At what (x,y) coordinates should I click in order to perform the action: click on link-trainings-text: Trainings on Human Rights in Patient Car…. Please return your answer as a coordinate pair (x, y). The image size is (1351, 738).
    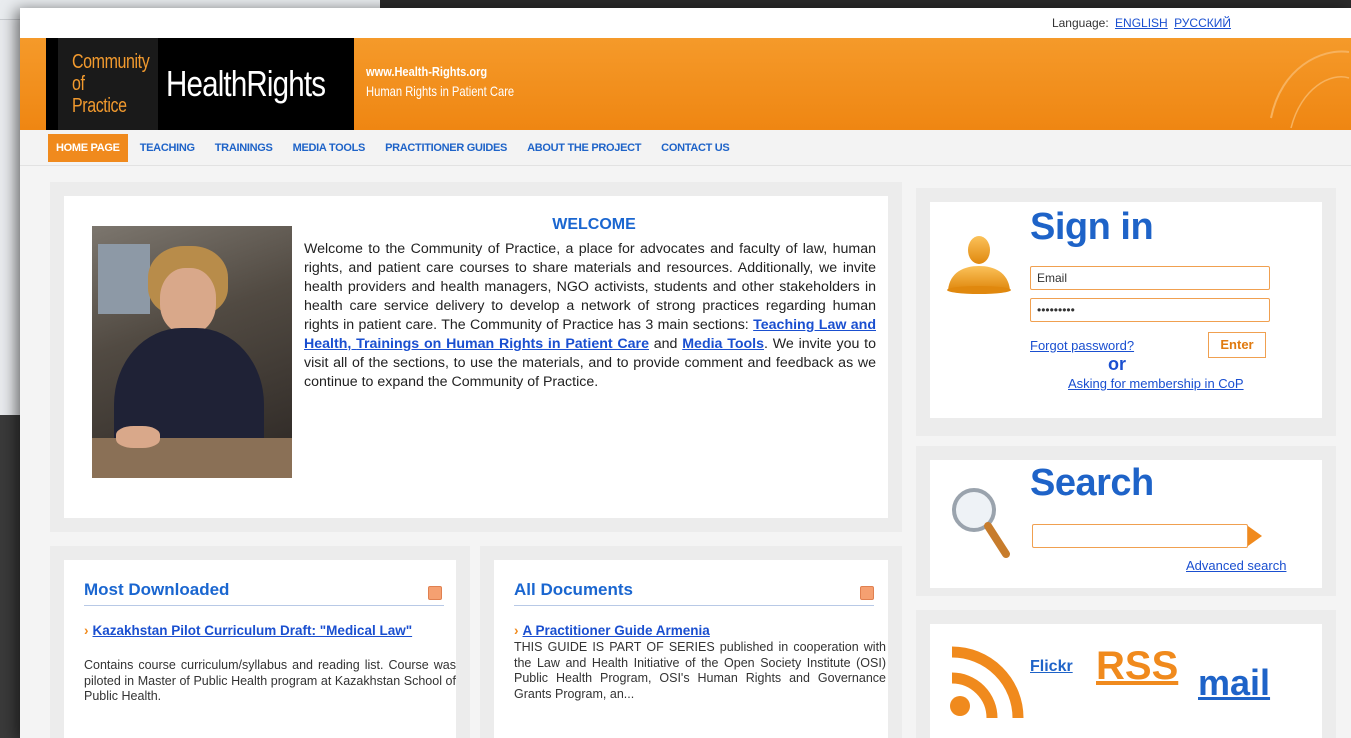
    Looking at the image, I should click on (502, 344).